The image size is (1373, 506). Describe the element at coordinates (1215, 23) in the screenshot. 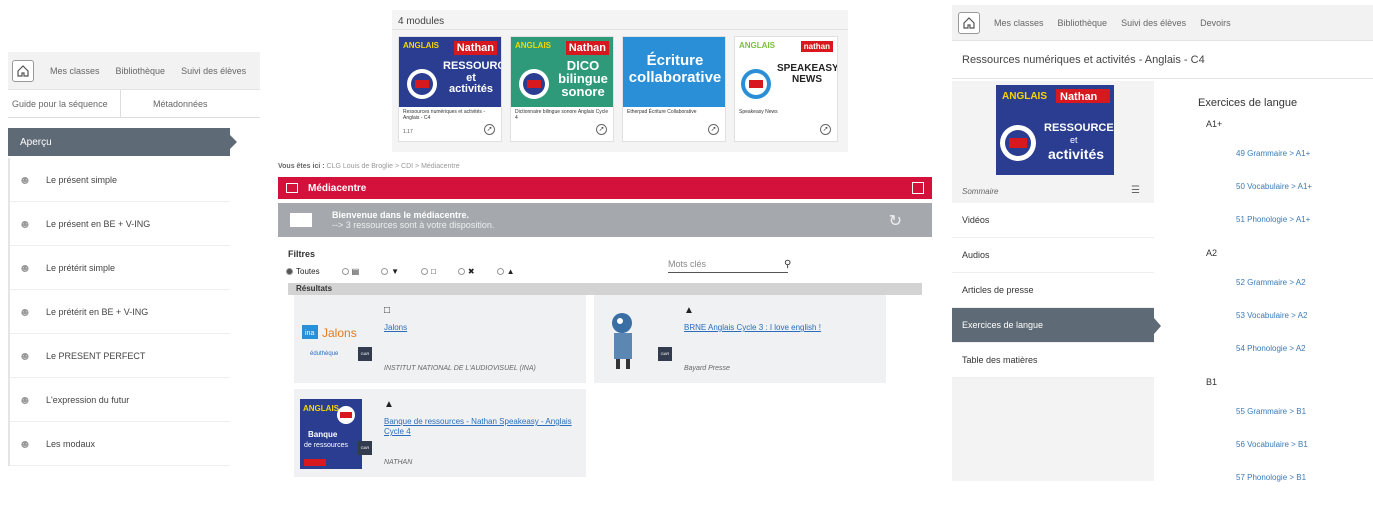

I see `nav-devoirs: Devoirs` at that location.